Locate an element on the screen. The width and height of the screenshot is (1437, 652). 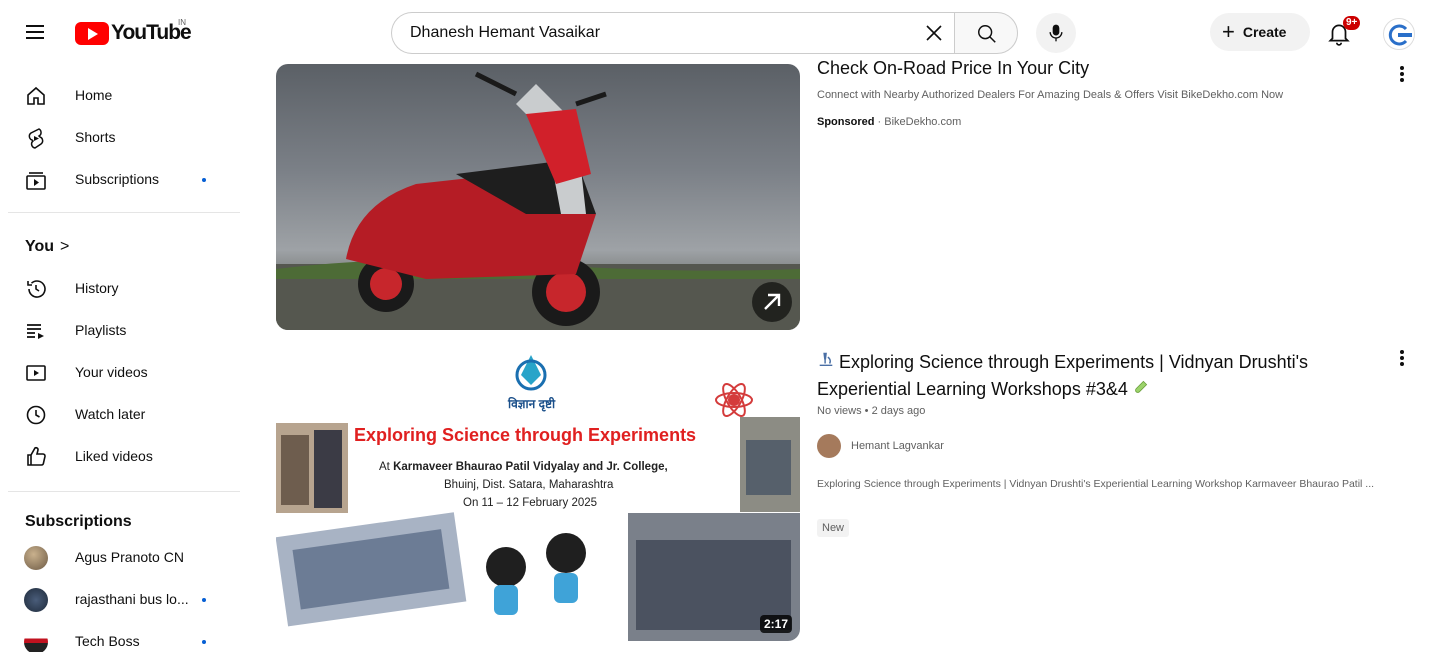
chevron-right-icon: > is located at coordinates (65, 246).